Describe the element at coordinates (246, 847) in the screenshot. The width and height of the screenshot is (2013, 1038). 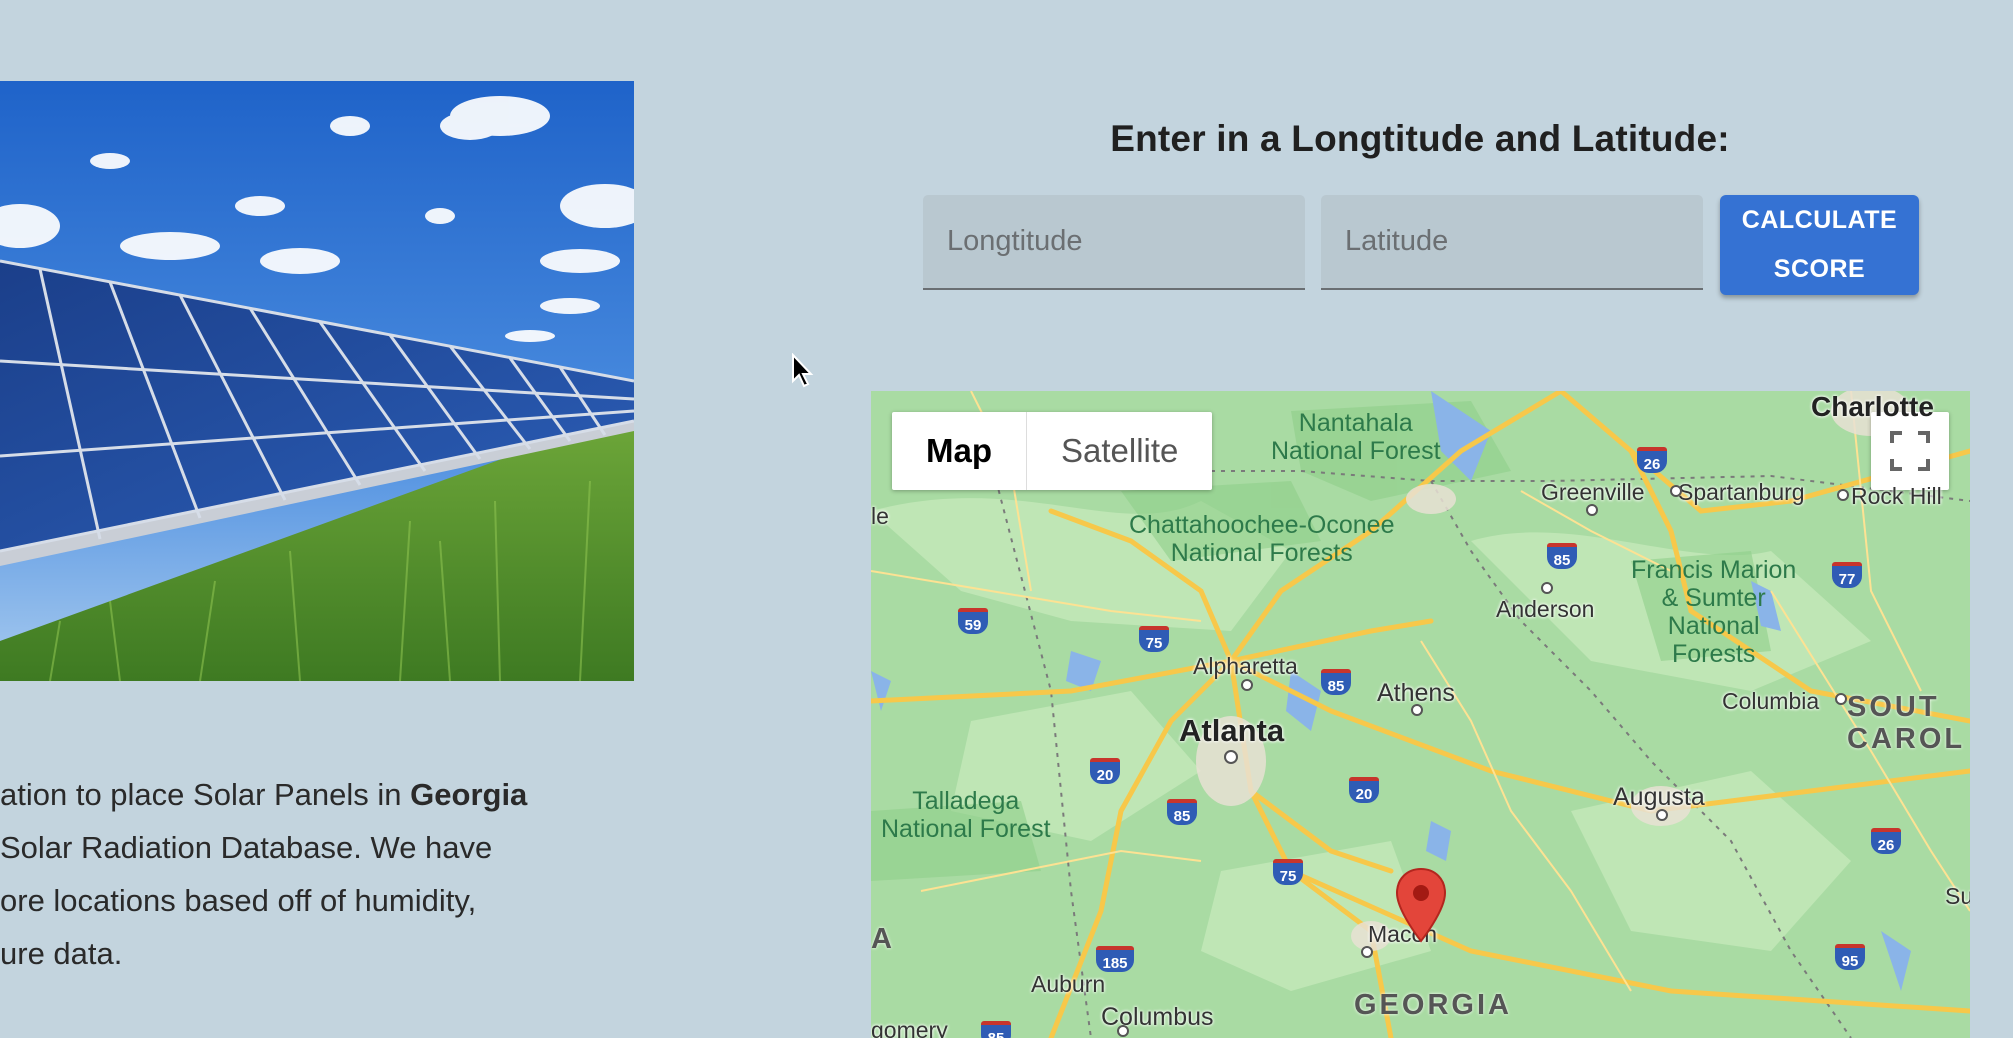
I see `description-line-2: Solar Radiation Database. We have` at that location.